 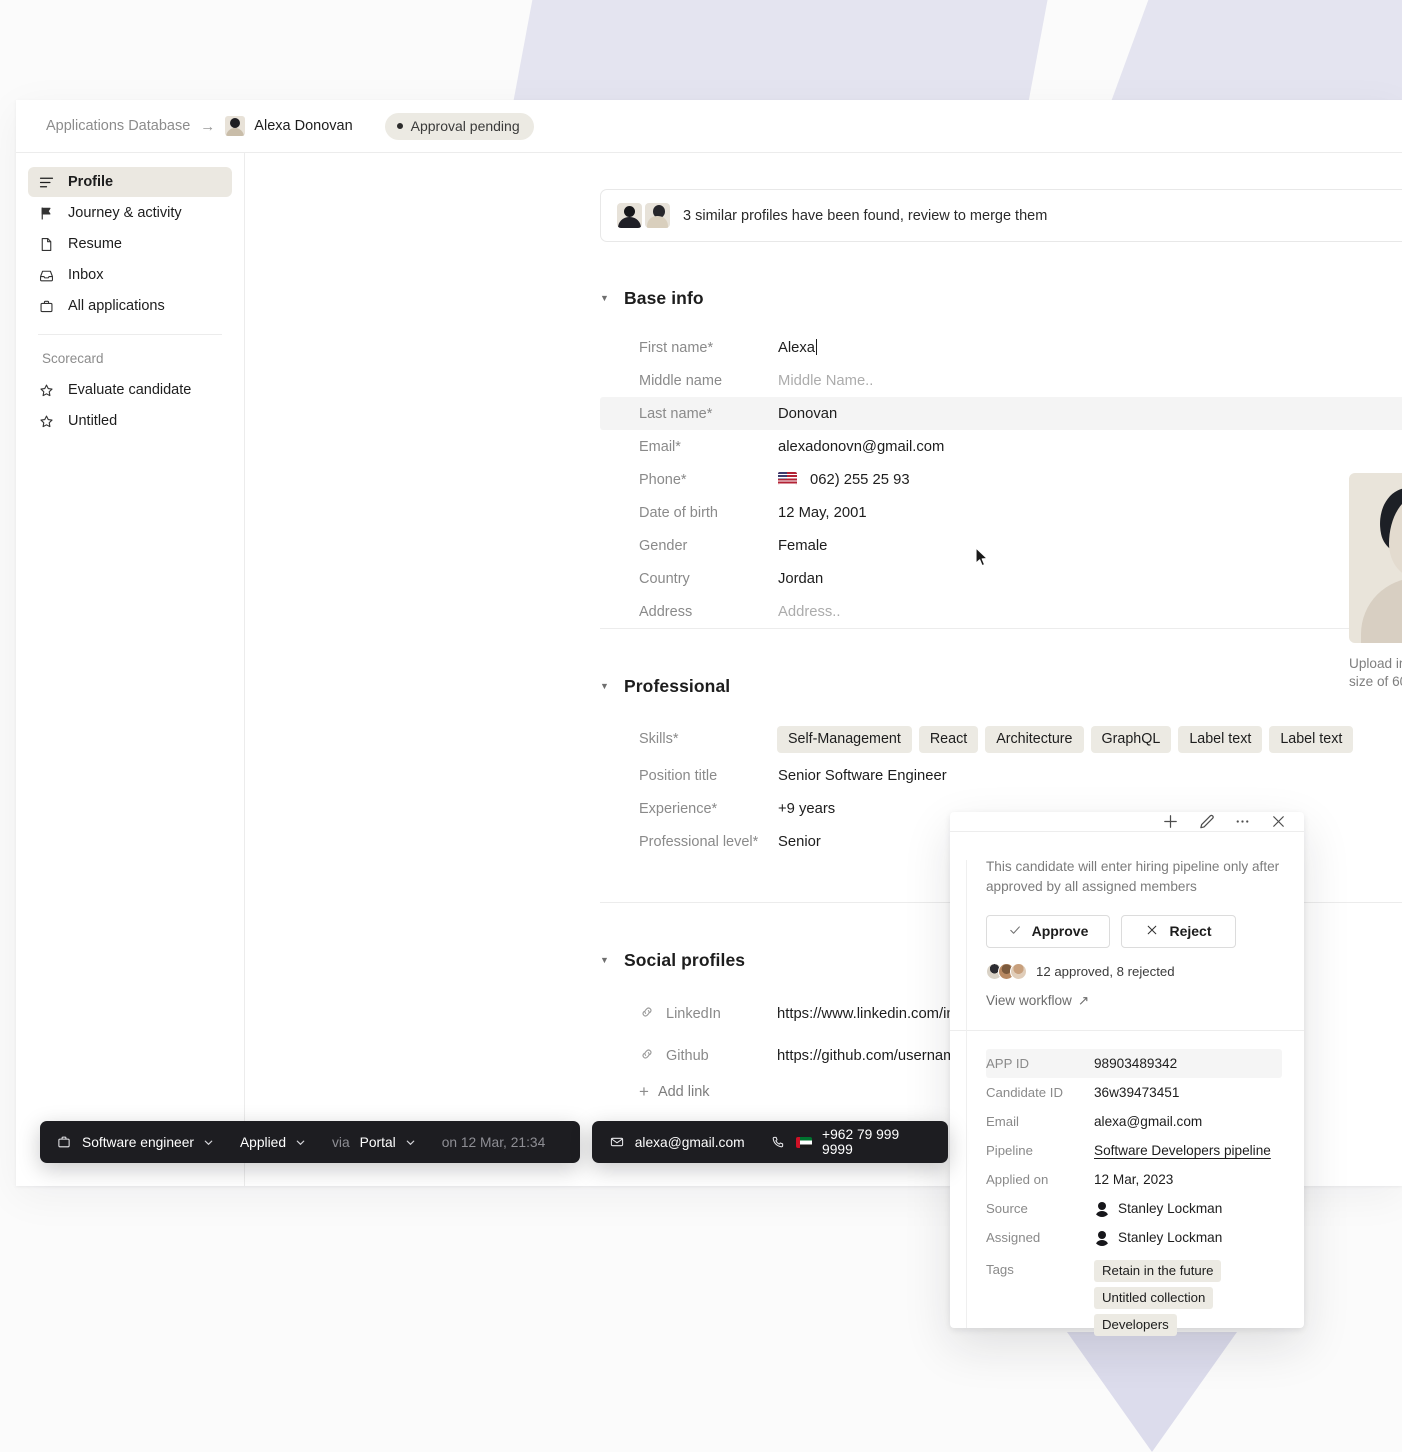 I want to click on field-country: Country Jordan, so click(x=1001, y=578).